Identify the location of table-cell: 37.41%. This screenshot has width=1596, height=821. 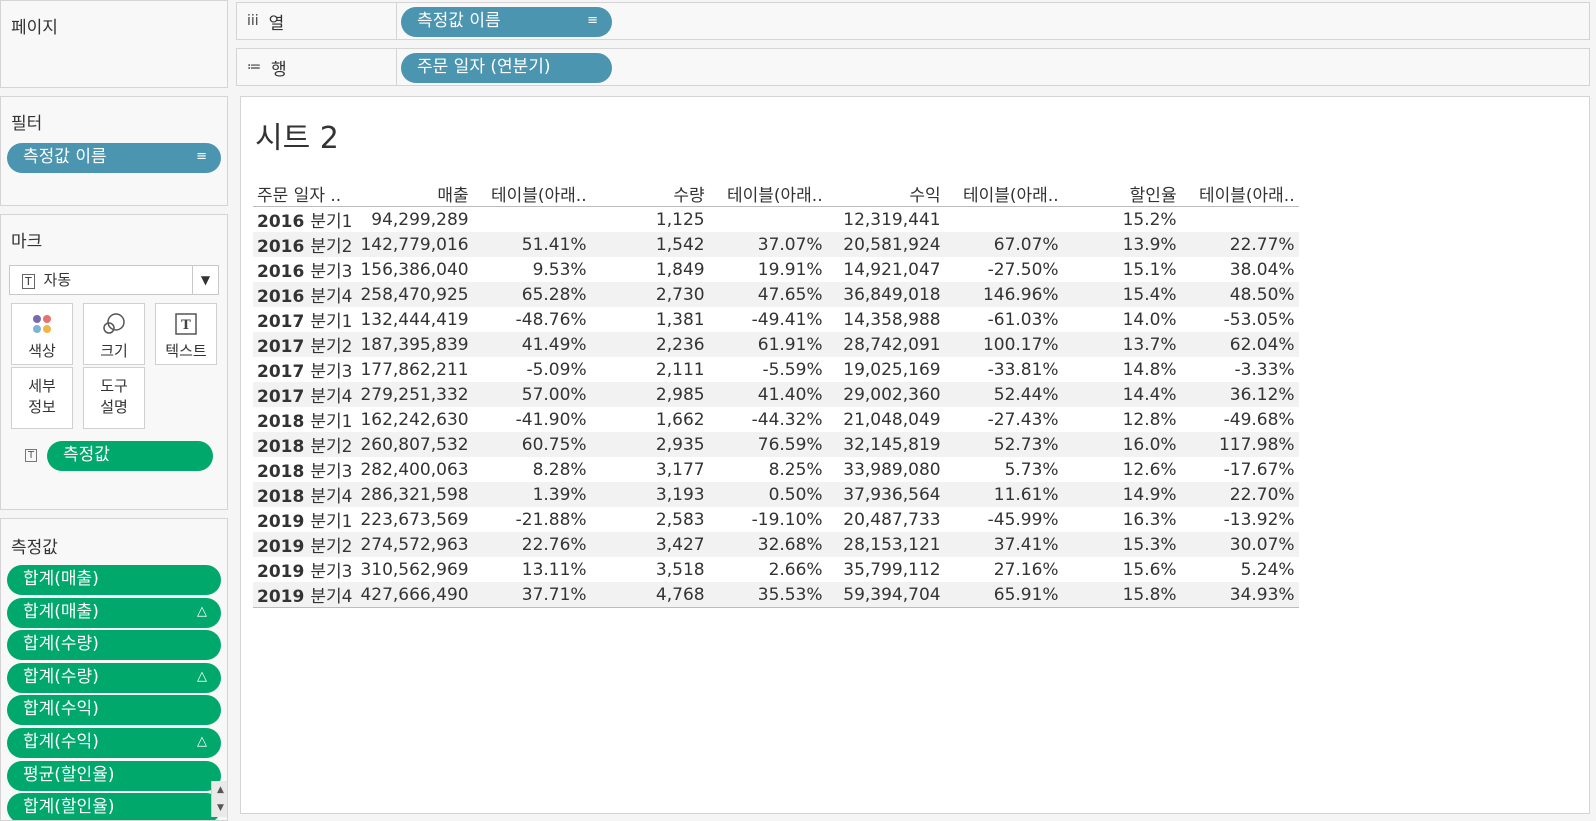
(1003, 544).